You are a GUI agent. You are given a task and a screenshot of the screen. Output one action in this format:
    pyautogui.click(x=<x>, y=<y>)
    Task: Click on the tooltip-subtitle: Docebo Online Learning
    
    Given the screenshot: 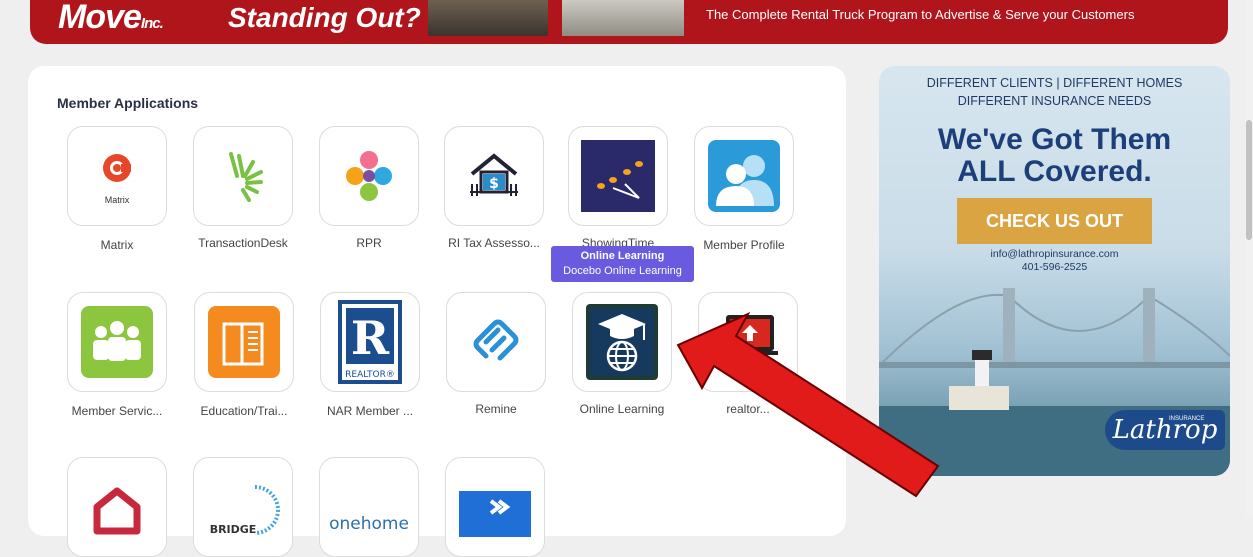 What is the action you would take?
    pyautogui.click(x=622, y=271)
    